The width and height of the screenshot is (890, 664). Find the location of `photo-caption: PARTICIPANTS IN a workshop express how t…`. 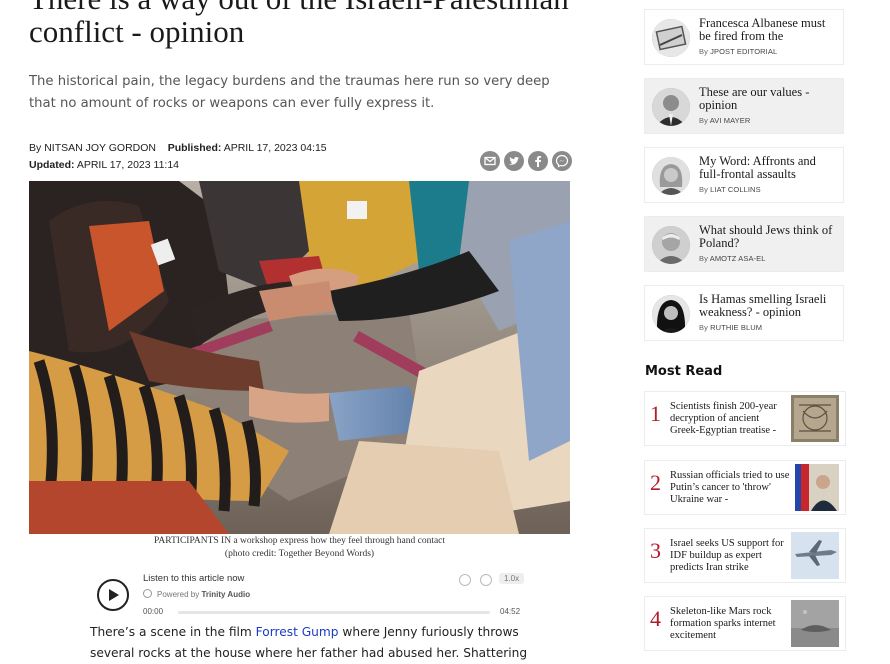

photo-caption: PARTICIPANTS IN a workshop express how t… is located at coordinates (299, 548).